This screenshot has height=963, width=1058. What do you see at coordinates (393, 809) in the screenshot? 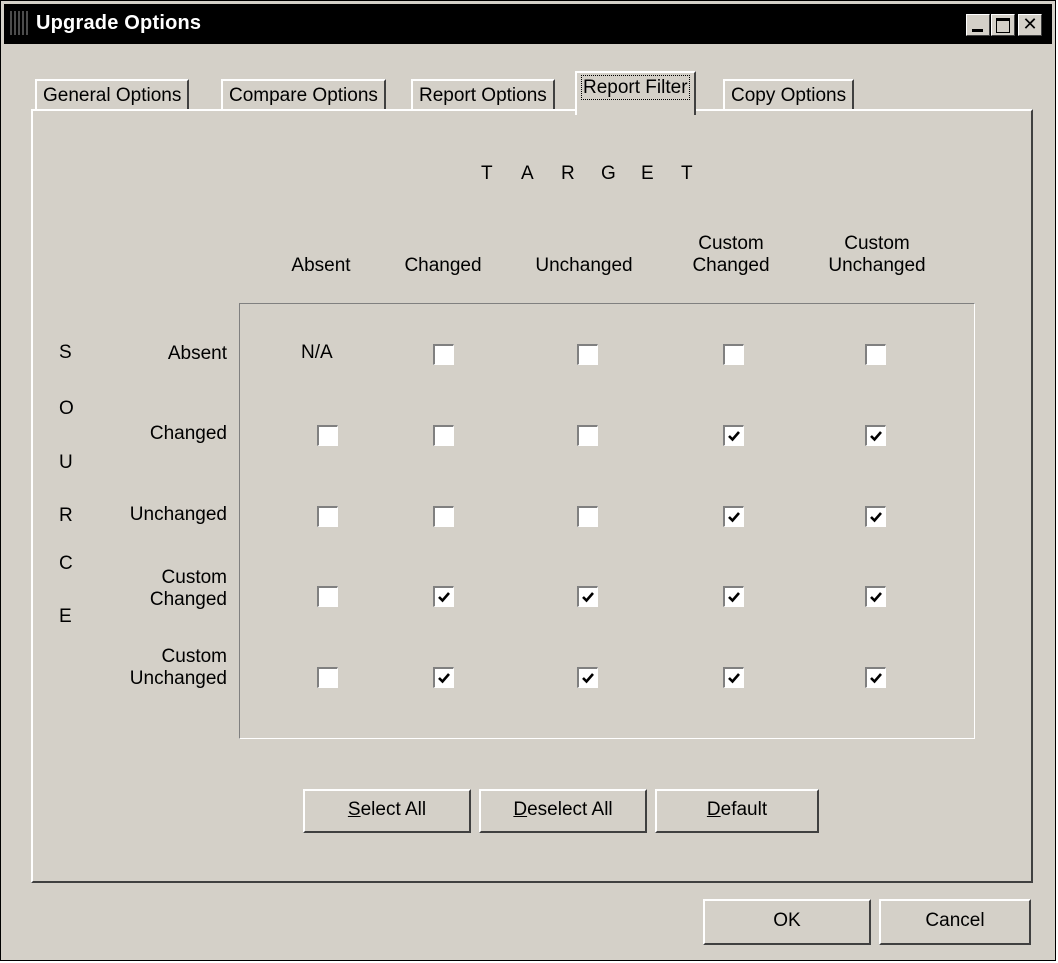
I see `button-label: elect All` at bounding box center [393, 809].